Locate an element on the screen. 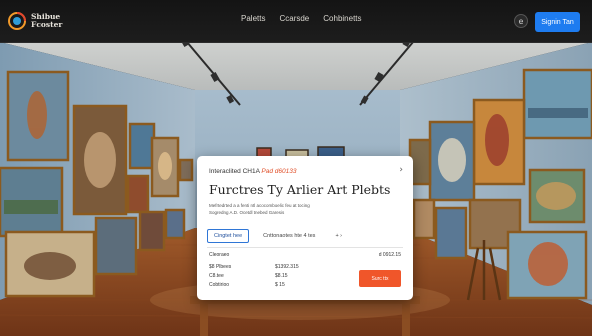 This screenshot has height=336, width=592. tab-secondary: Cnttonaotes hte 4 tes is located at coordinates (289, 236).